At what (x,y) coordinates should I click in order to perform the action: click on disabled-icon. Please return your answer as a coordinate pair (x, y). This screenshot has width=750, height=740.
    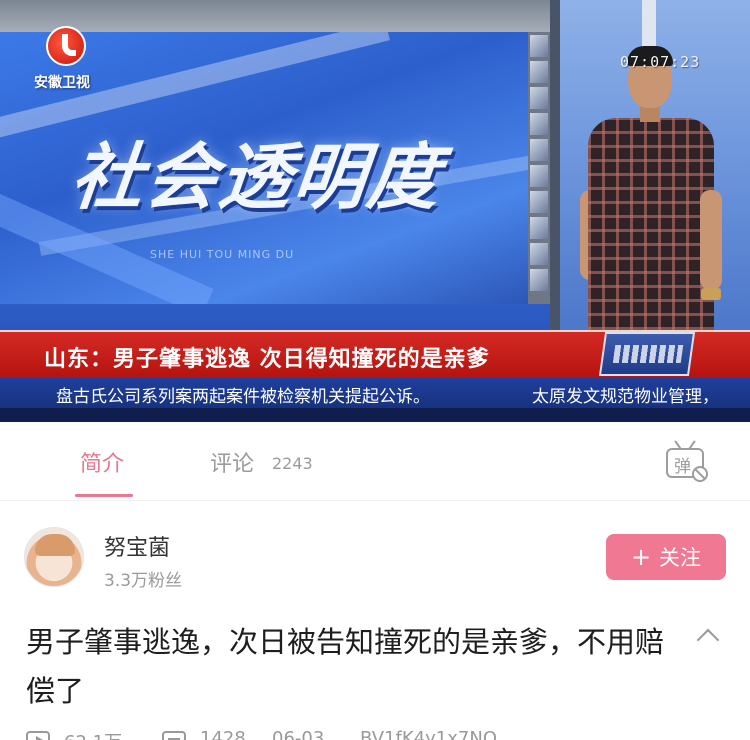
    Looking at the image, I should click on (700, 474).